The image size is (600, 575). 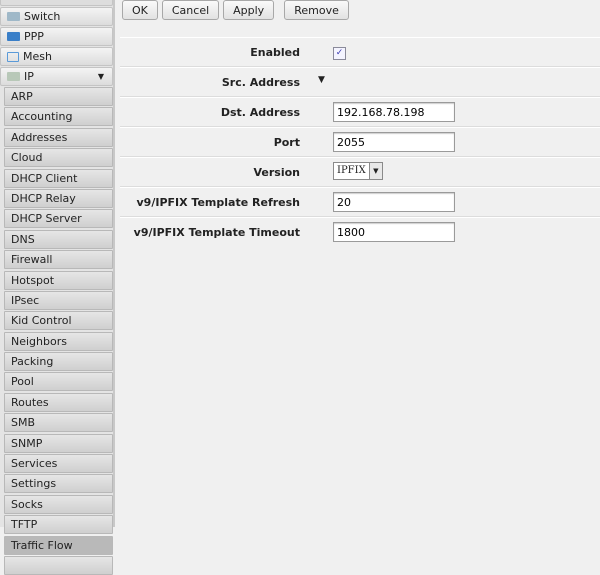 What do you see at coordinates (34, 36) in the screenshot?
I see `sidebar-item-label: PPP` at bounding box center [34, 36].